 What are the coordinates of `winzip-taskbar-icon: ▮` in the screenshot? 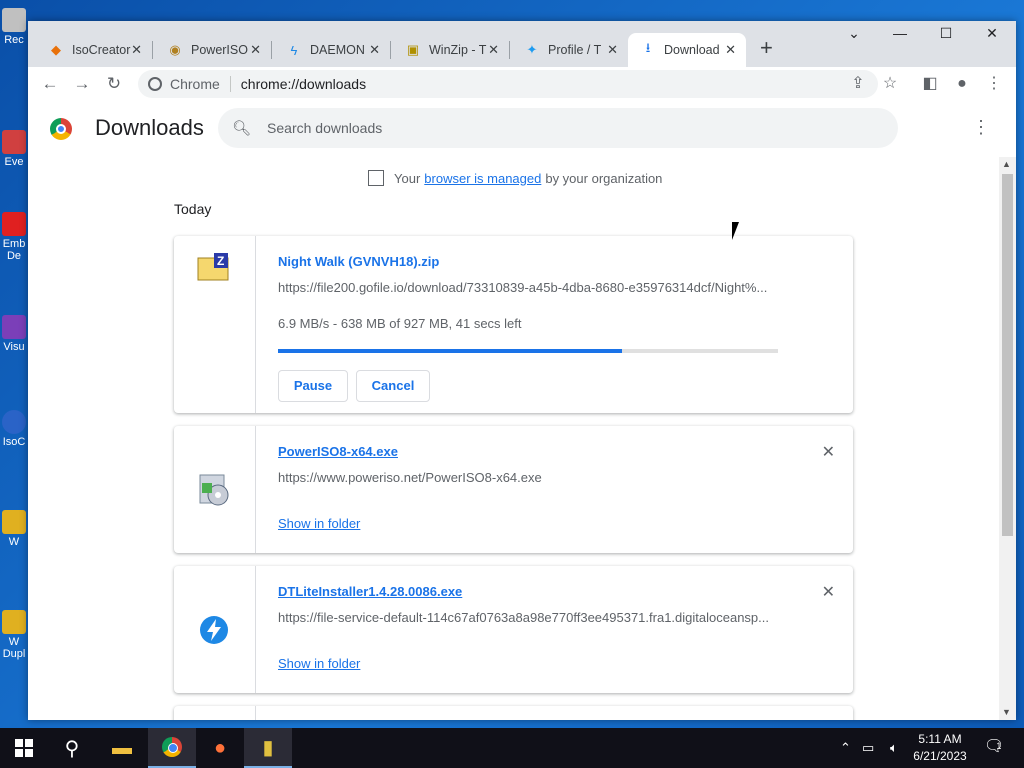 It's located at (268, 748).